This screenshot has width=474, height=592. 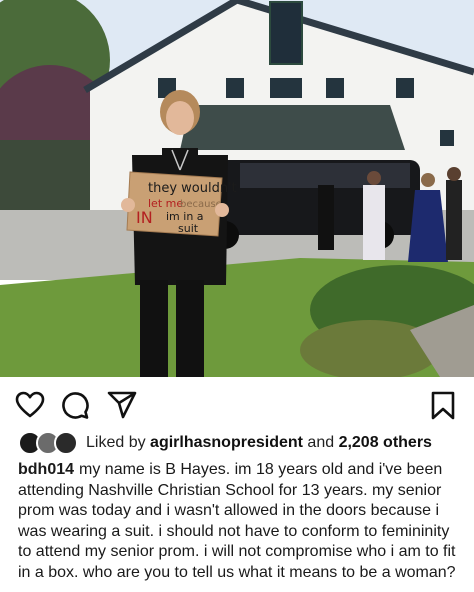 I want to click on bookmark-icon, so click(x=443, y=405).